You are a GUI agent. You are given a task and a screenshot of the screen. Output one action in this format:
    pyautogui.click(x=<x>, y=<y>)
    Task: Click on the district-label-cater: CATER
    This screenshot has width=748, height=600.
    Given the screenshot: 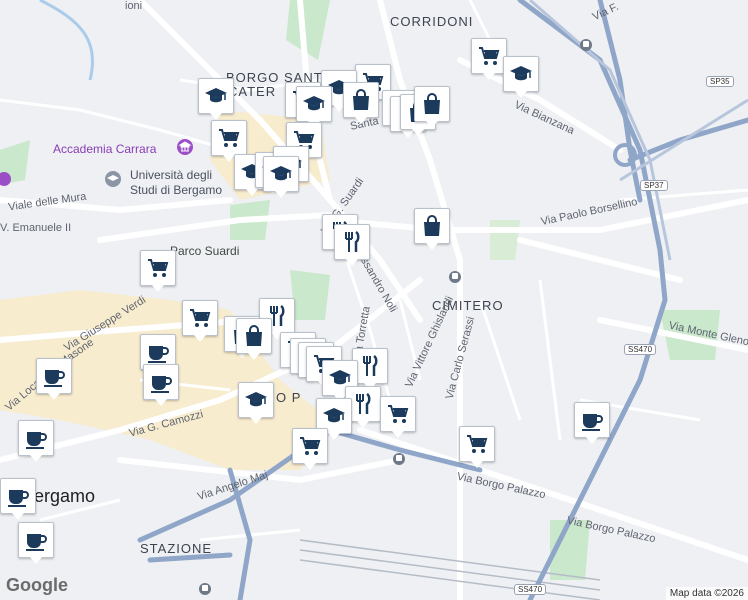 What is the action you would take?
    pyautogui.click(x=252, y=91)
    